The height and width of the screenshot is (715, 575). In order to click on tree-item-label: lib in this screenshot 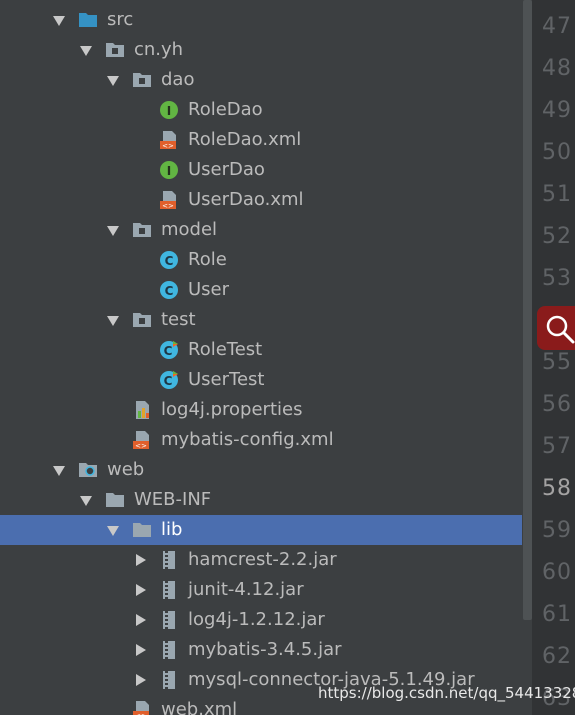, I will do `click(172, 529)`.